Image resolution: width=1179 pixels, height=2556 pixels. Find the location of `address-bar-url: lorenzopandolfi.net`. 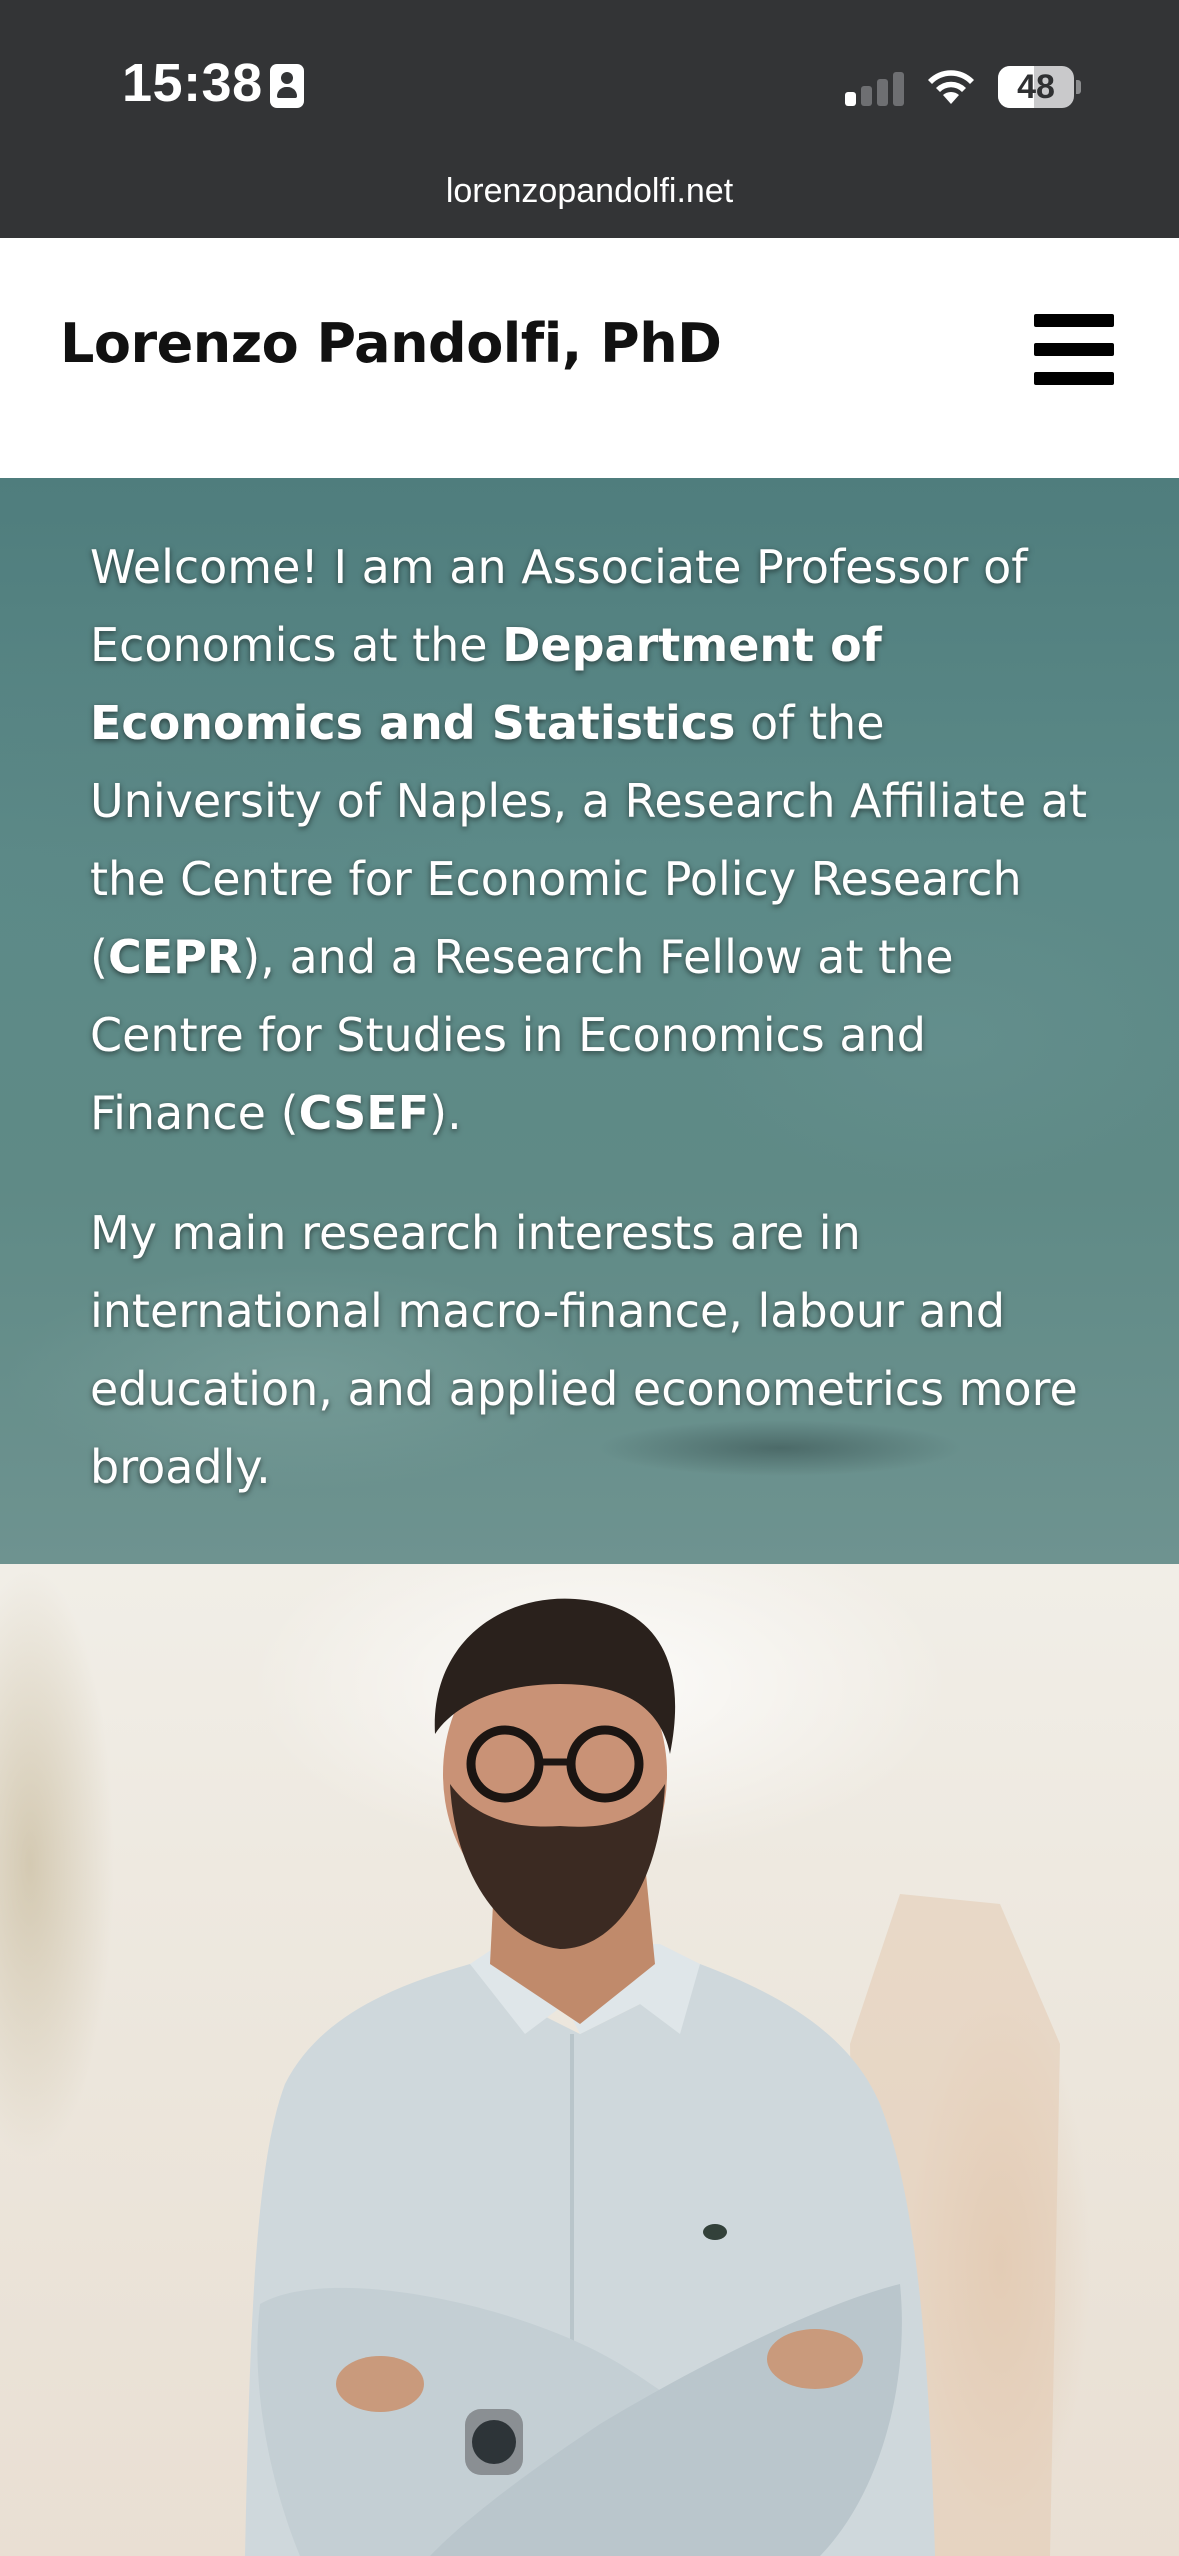

address-bar-url: lorenzopandolfi.net is located at coordinates (589, 191).